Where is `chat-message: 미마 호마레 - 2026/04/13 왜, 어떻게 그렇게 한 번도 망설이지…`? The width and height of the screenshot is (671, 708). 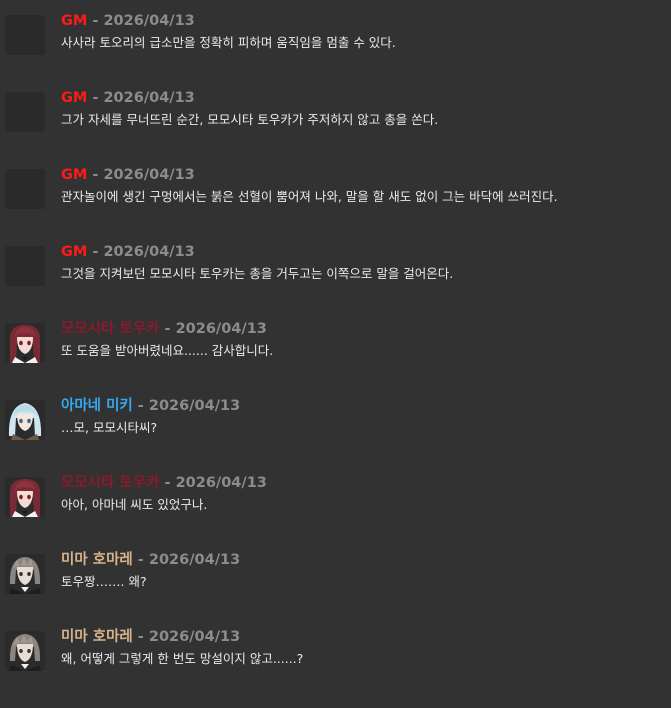 chat-message: 미마 호마레 - 2026/04/13 왜, 어떻게 그렇게 한 번도 망설이지… is located at coordinates (335, 668).